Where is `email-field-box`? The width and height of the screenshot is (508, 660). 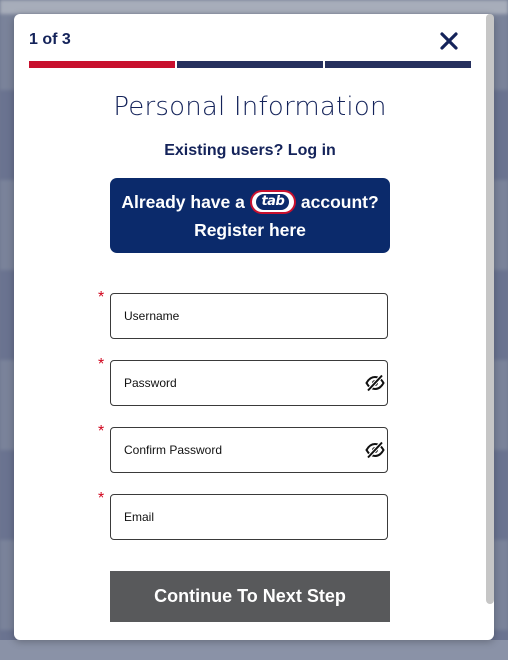
email-field-box is located at coordinates (249, 517).